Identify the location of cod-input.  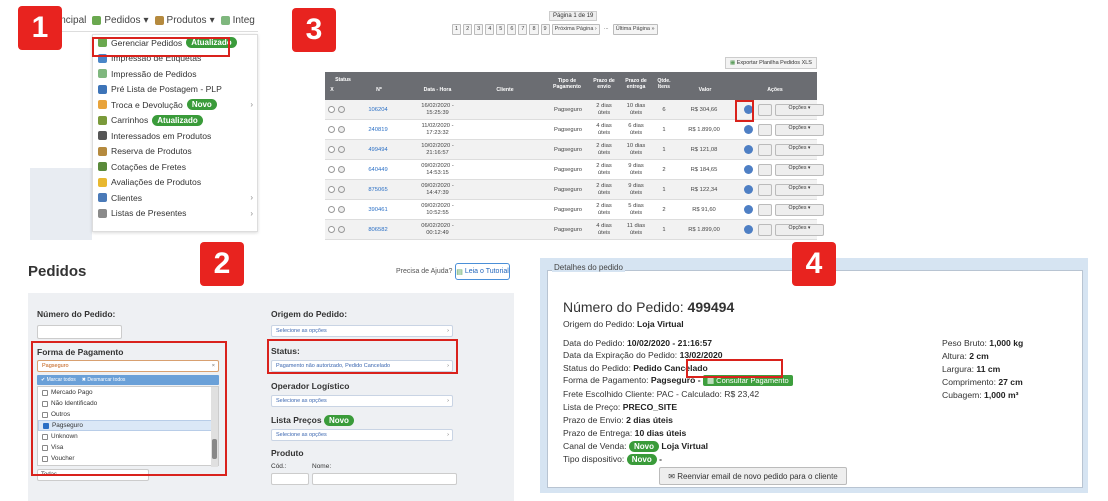
(290, 479).